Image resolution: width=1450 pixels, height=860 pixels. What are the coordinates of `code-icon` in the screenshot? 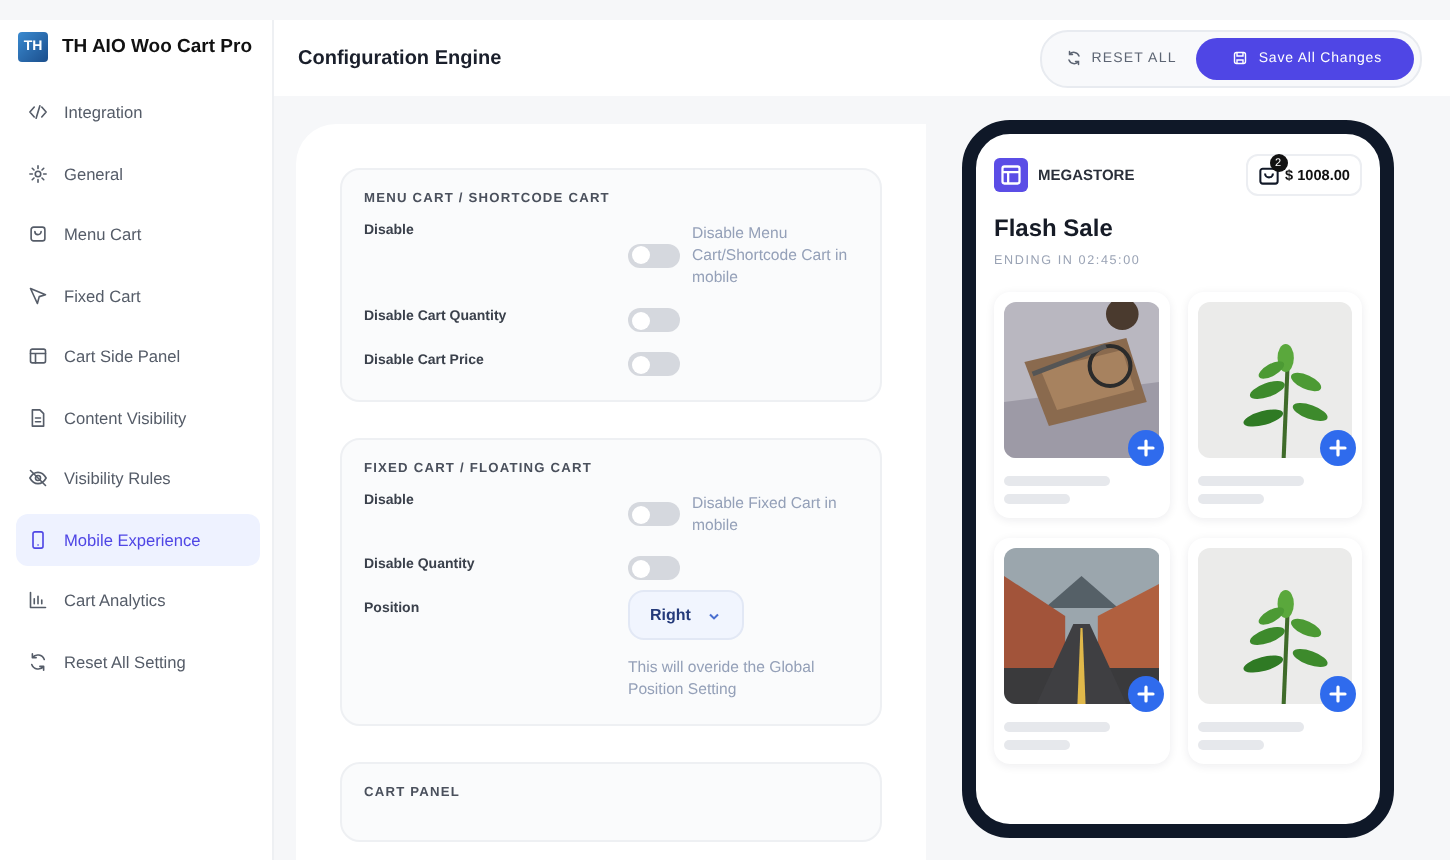 It's located at (38, 112).